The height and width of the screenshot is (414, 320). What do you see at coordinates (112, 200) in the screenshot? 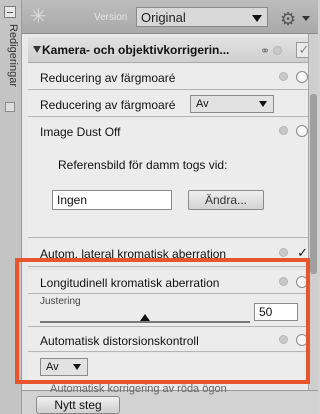
I see `dust-ref-field: Ingen` at bounding box center [112, 200].